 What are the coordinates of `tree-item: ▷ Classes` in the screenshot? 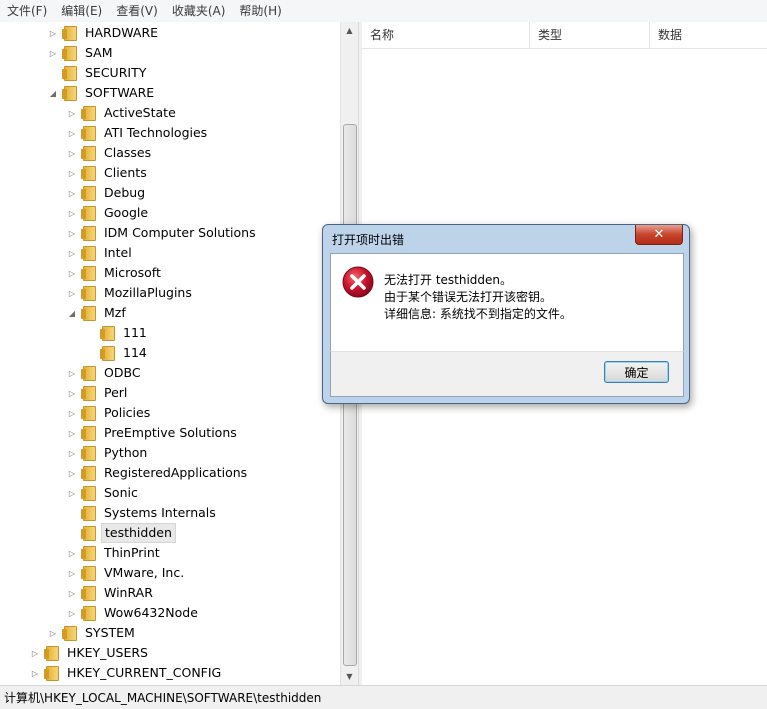 It's located at (110, 153).